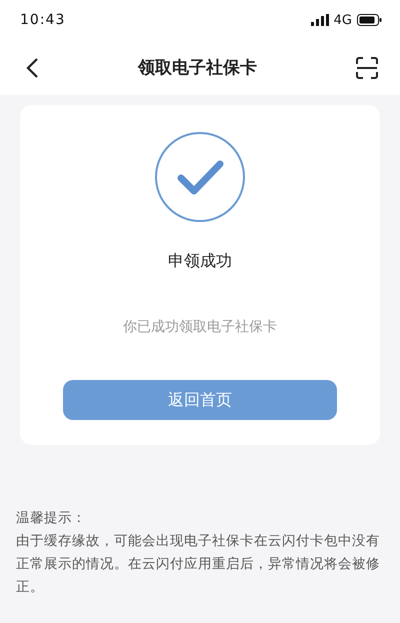 This screenshot has height=623, width=400. I want to click on back-icon, so click(32, 67).